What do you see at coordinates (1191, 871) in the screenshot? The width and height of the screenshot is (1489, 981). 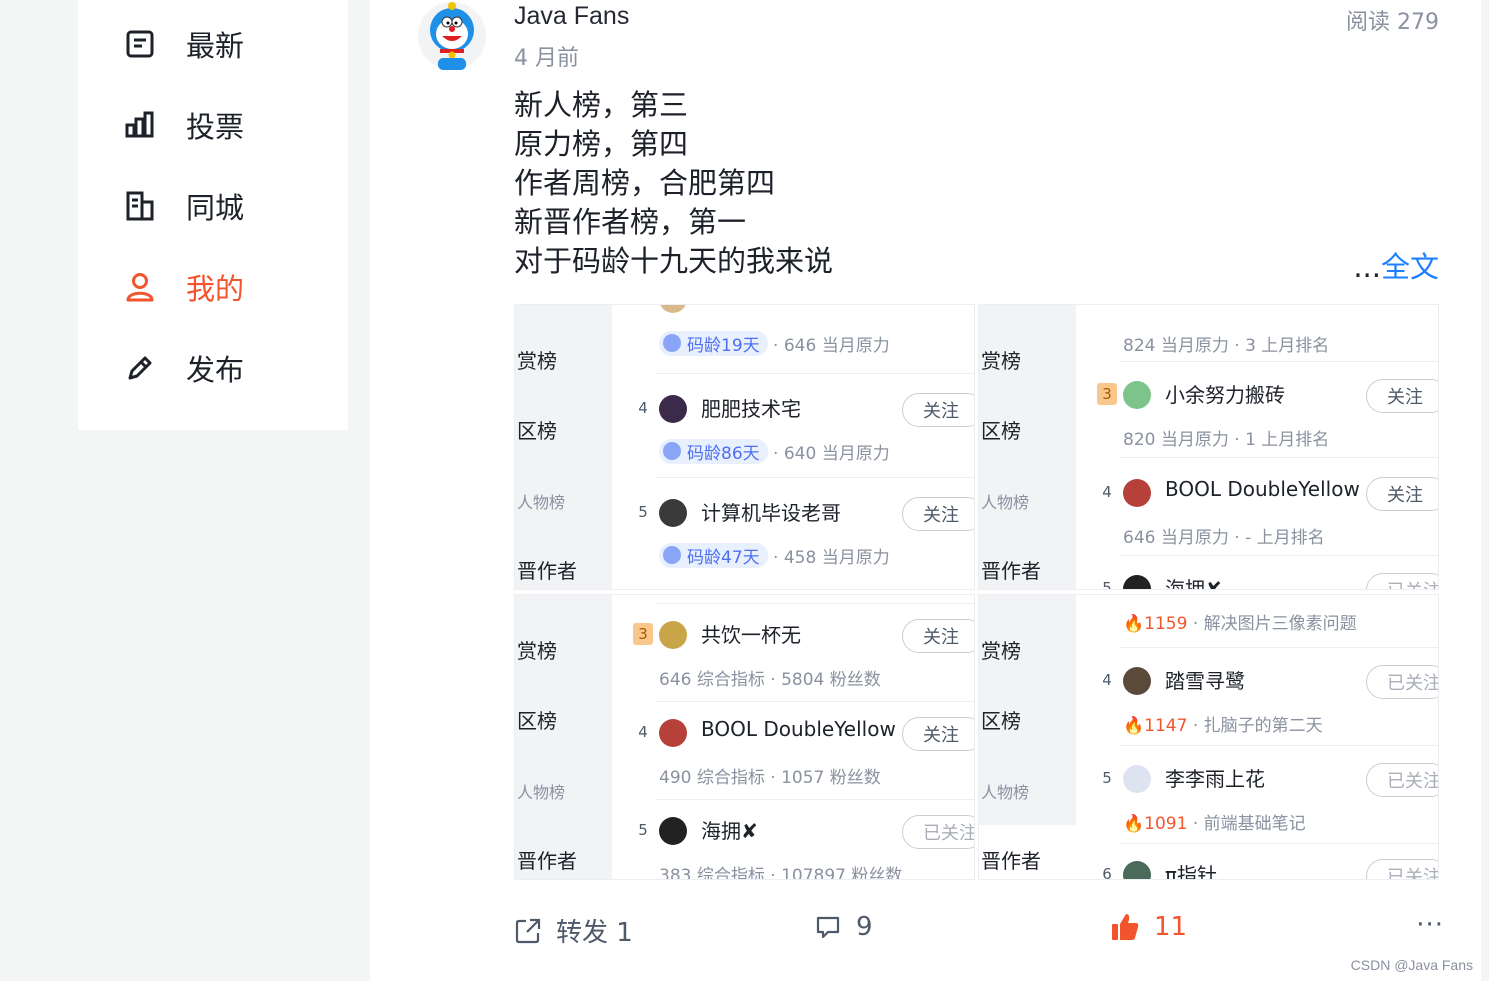 I see `user-name: π指针` at bounding box center [1191, 871].